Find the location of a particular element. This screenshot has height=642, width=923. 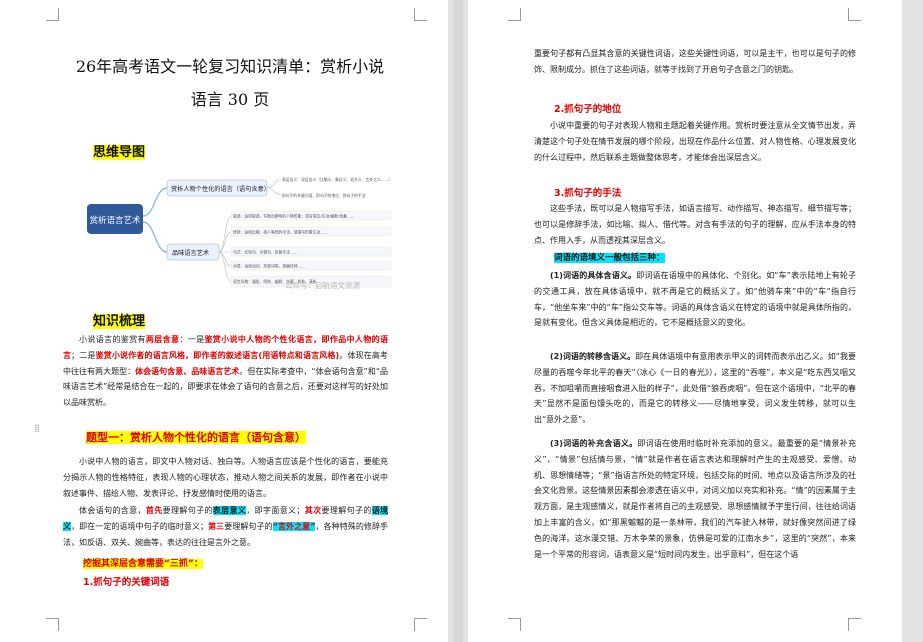

section-2-heading: 2.抓句子的地位 is located at coordinates (588, 109).